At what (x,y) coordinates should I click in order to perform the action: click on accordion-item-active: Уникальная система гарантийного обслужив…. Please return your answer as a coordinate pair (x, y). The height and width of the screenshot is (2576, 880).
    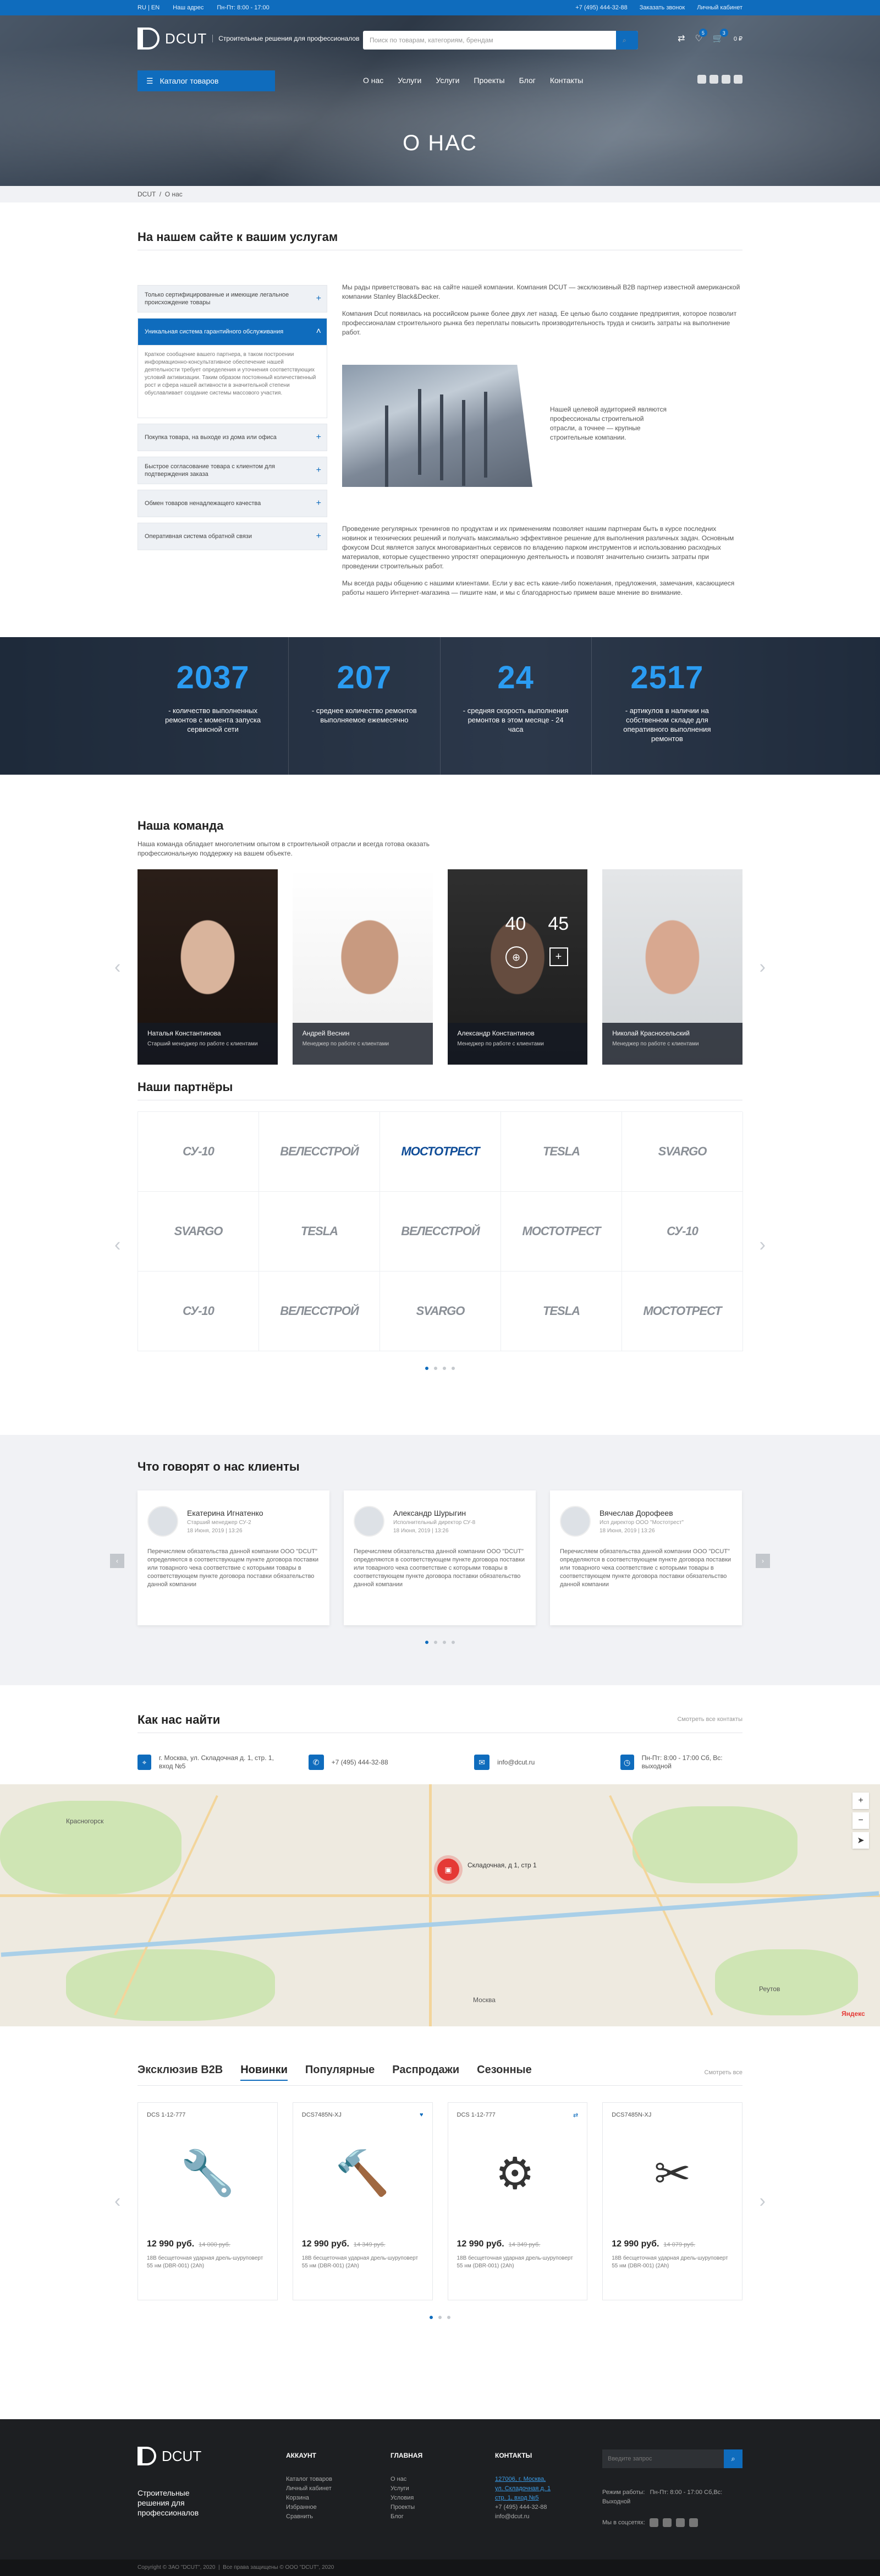
    Looking at the image, I should click on (232, 332).